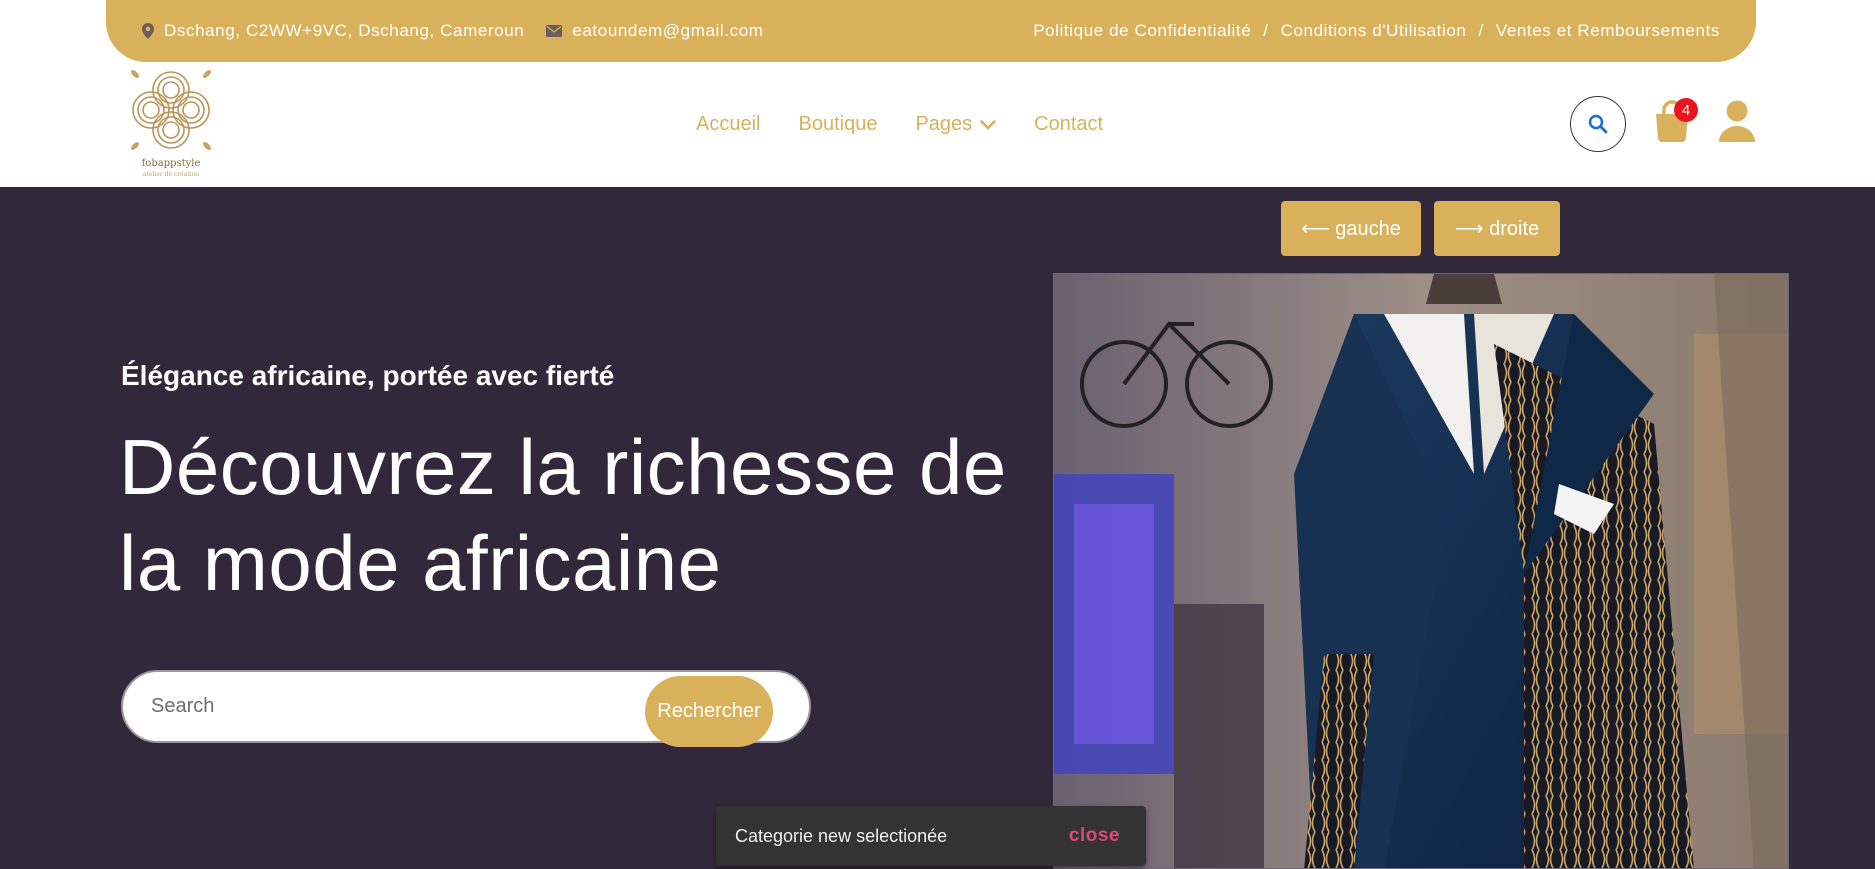  What do you see at coordinates (1686, 110) in the screenshot?
I see `cart-count-badge: 4` at bounding box center [1686, 110].